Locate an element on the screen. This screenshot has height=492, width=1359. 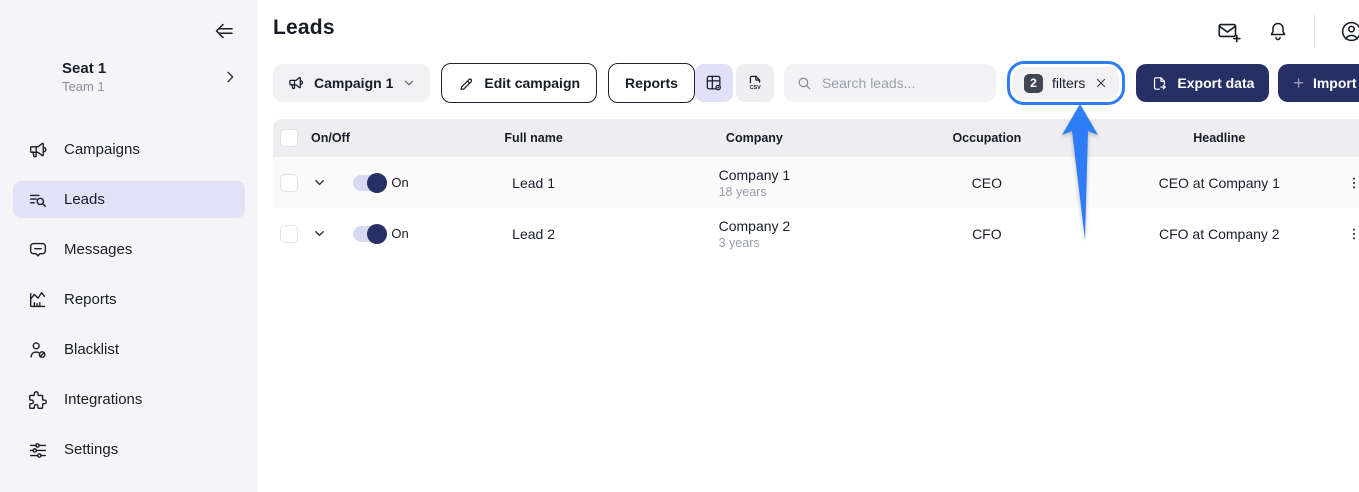
account-name: Seat 1 is located at coordinates (84, 68).